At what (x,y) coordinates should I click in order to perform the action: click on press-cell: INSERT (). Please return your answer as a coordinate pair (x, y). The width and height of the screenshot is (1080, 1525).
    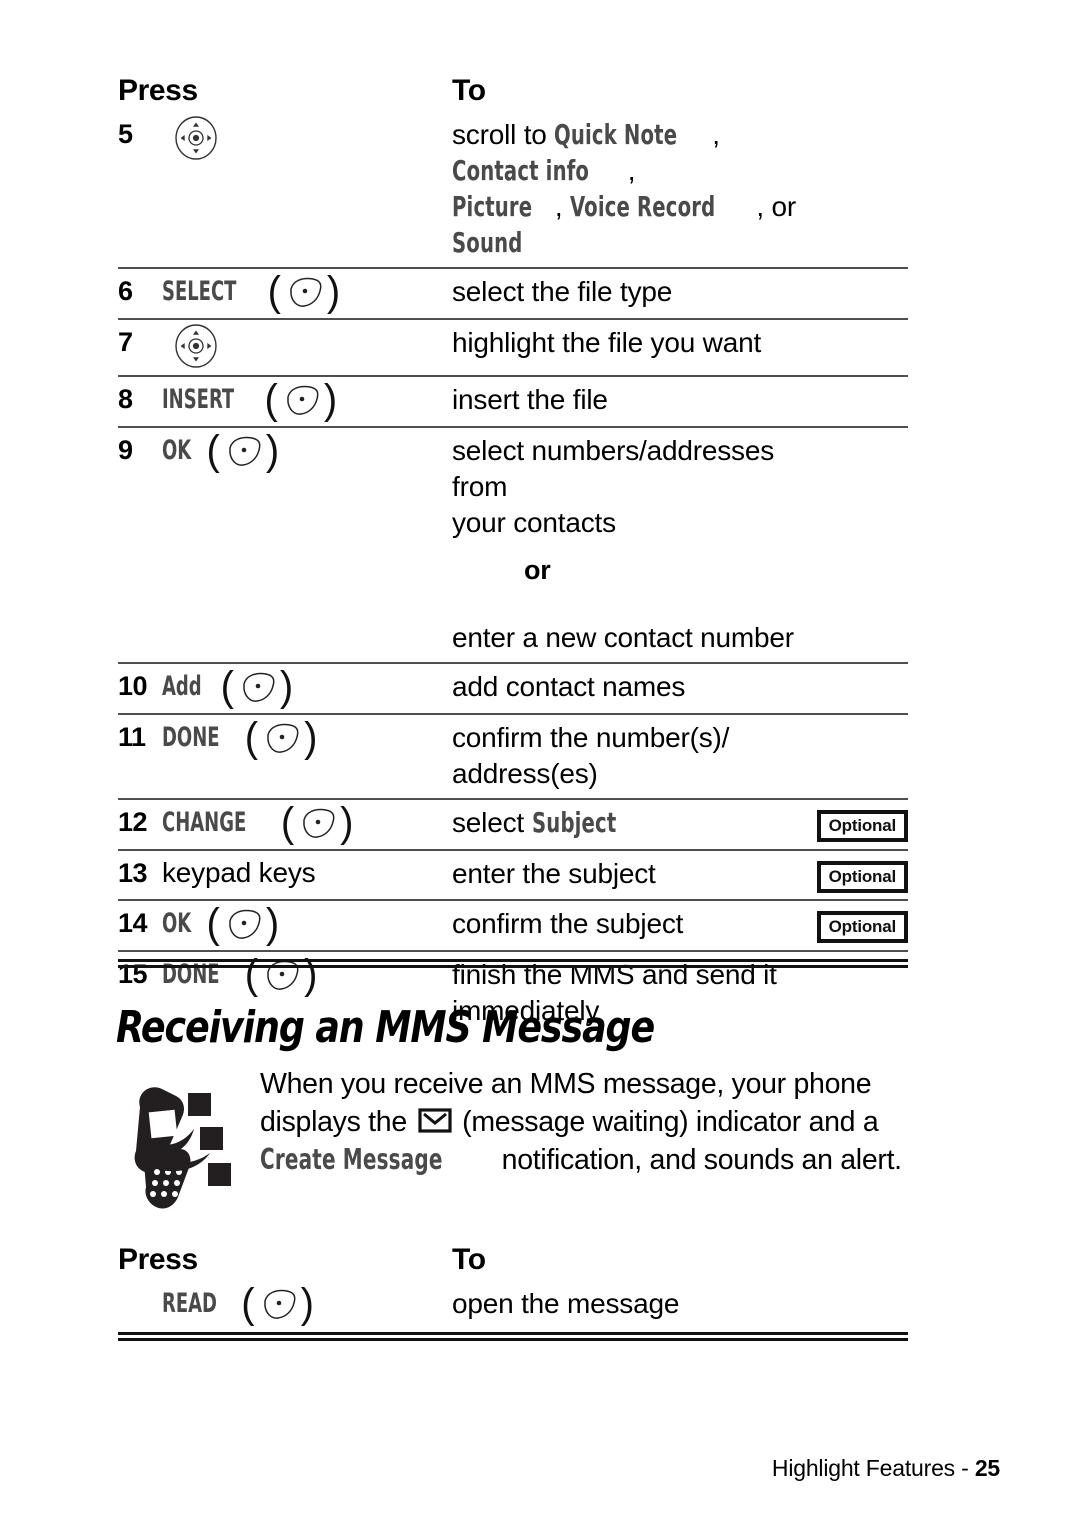
    Looking at the image, I should click on (307, 400).